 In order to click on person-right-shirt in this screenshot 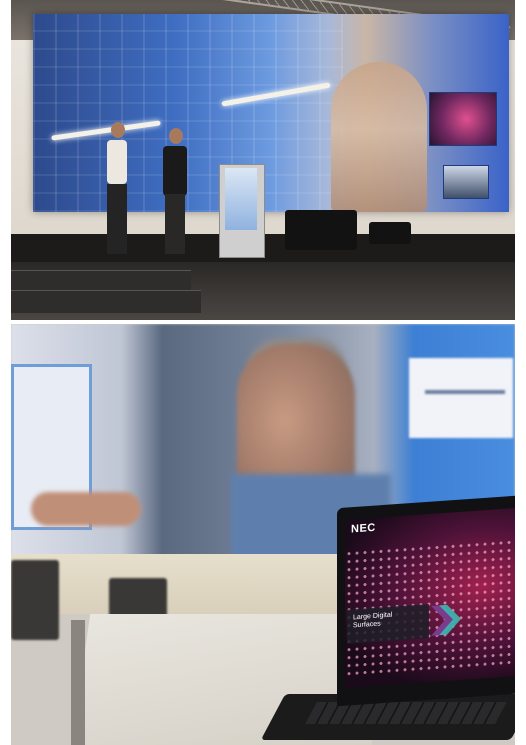, I will do `click(175, 171)`.